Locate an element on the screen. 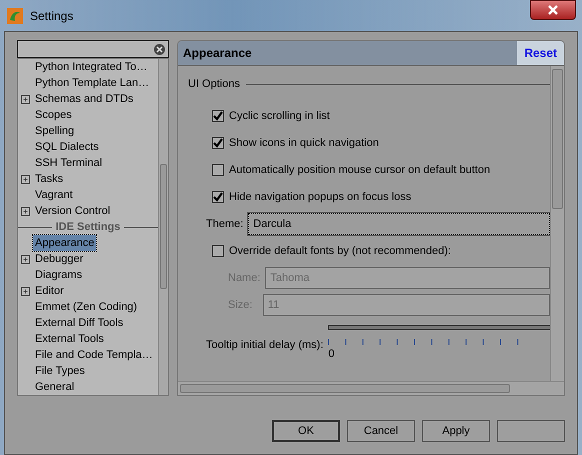 The image size is (582, 455). checkbox-label: Cyclic scrolling in list is located at coordinates (279, 116).